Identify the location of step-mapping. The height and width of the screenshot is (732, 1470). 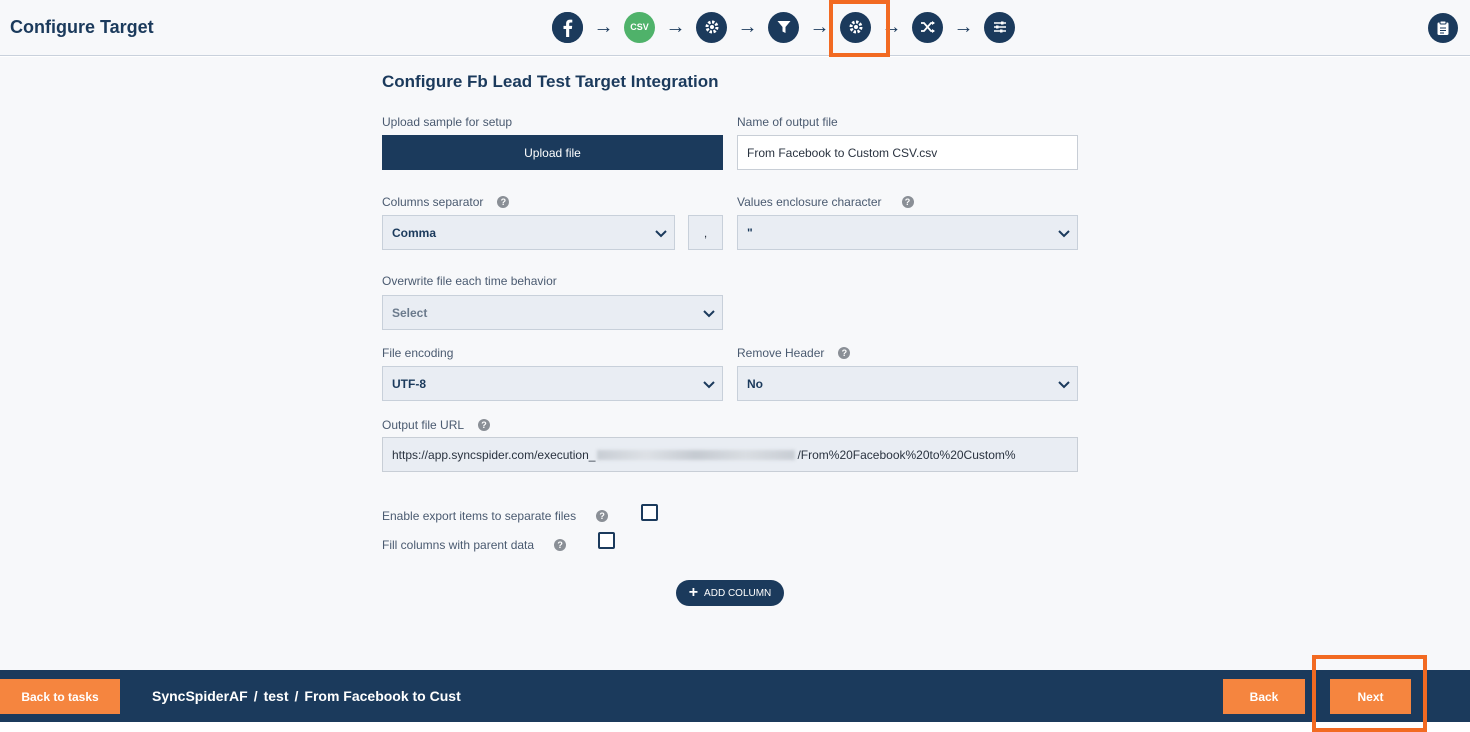
(927, 27).